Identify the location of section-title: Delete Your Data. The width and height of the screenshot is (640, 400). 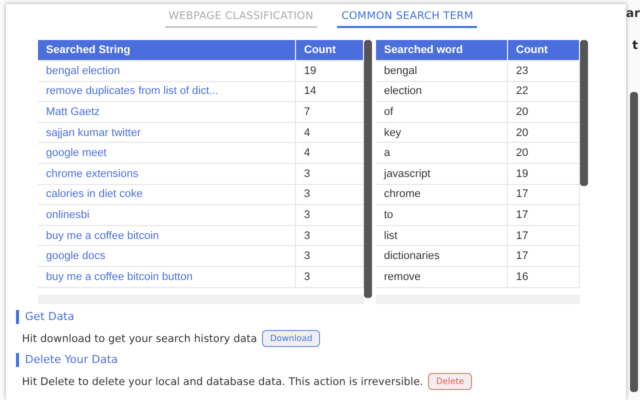
(321, 360).